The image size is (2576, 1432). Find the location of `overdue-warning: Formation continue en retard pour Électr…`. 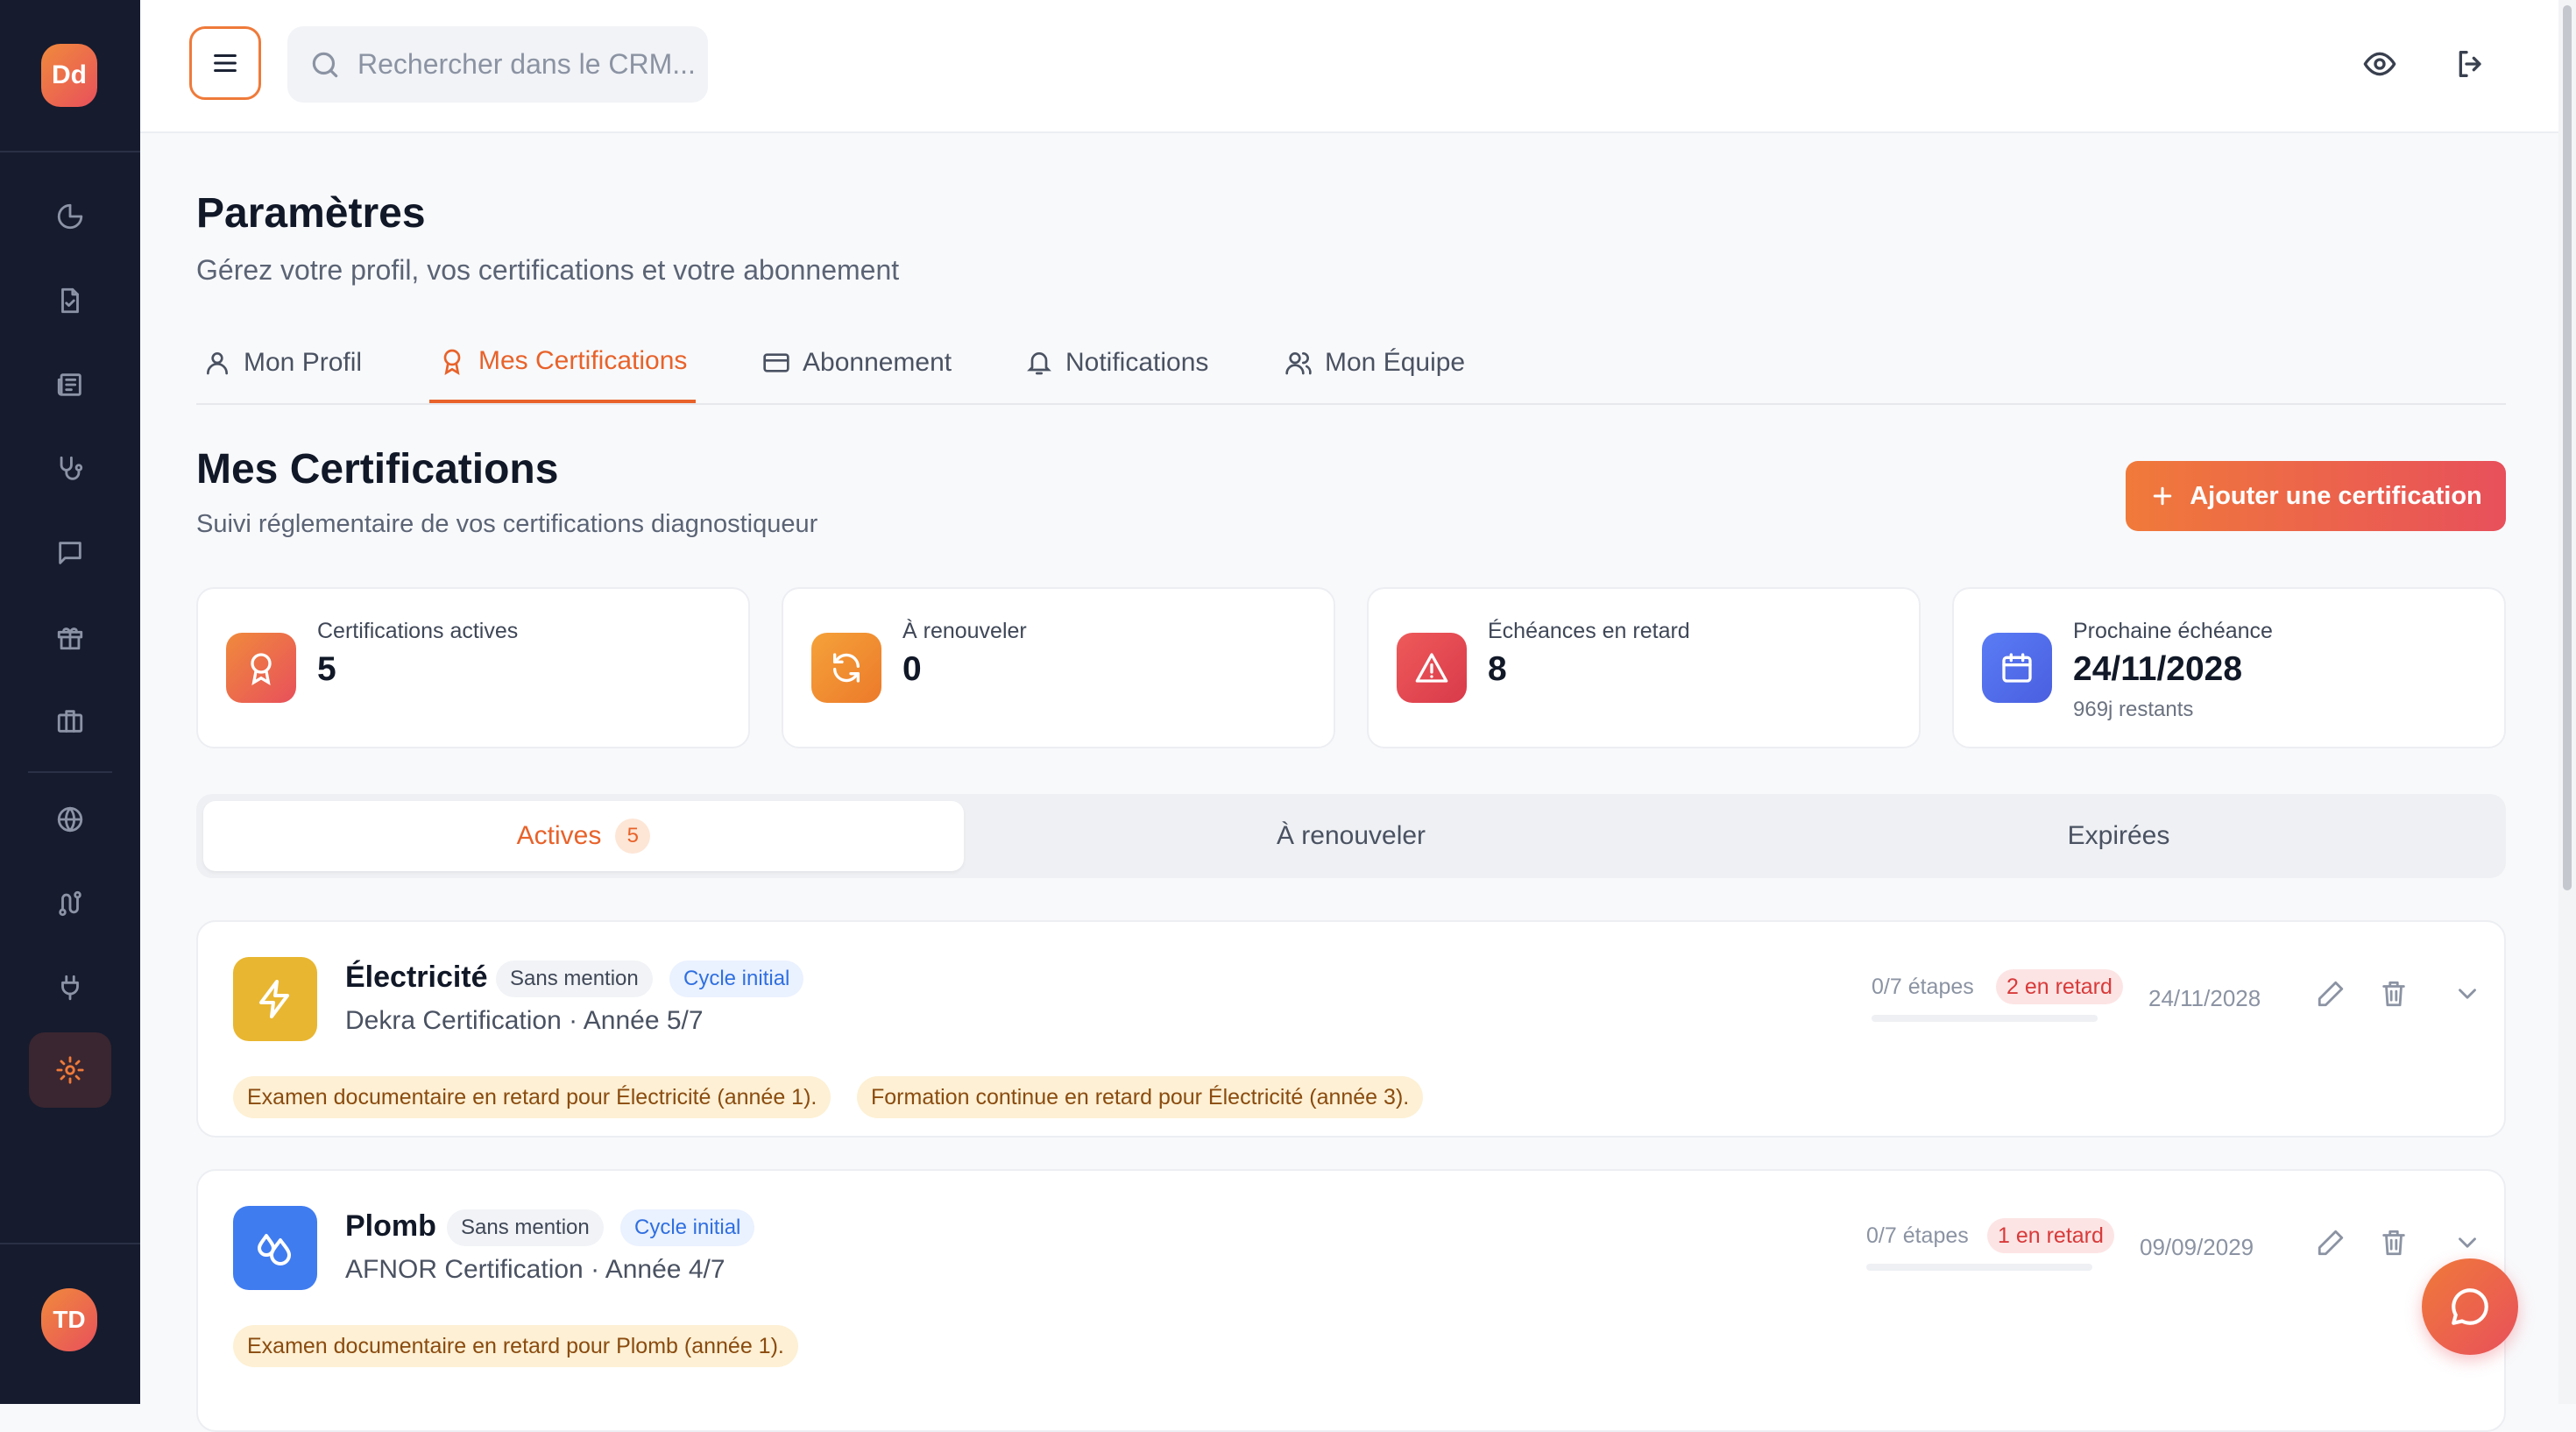

overdue-warning: Formation continue en retard pour Électr… is located at coordinates (1140, 1097).